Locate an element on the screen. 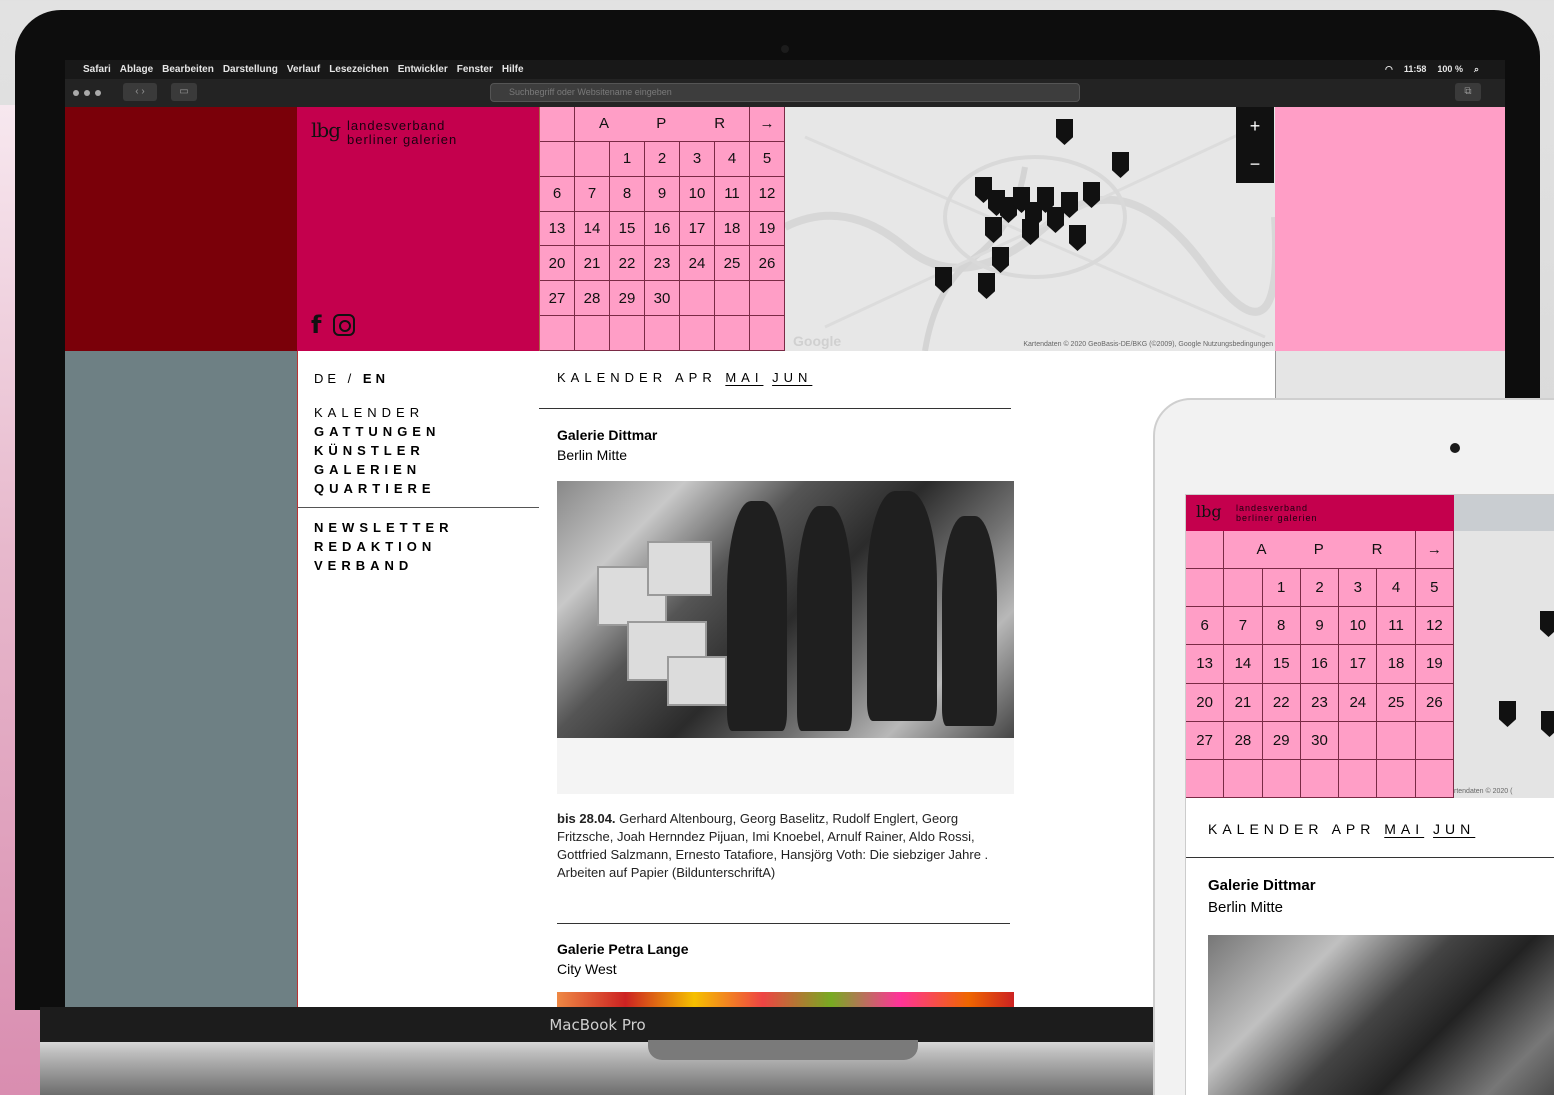 Image resolution: width=1554 pixels, height=1095 pixels. calendar-day-12: 12 is located at coordinates (1434, 626).